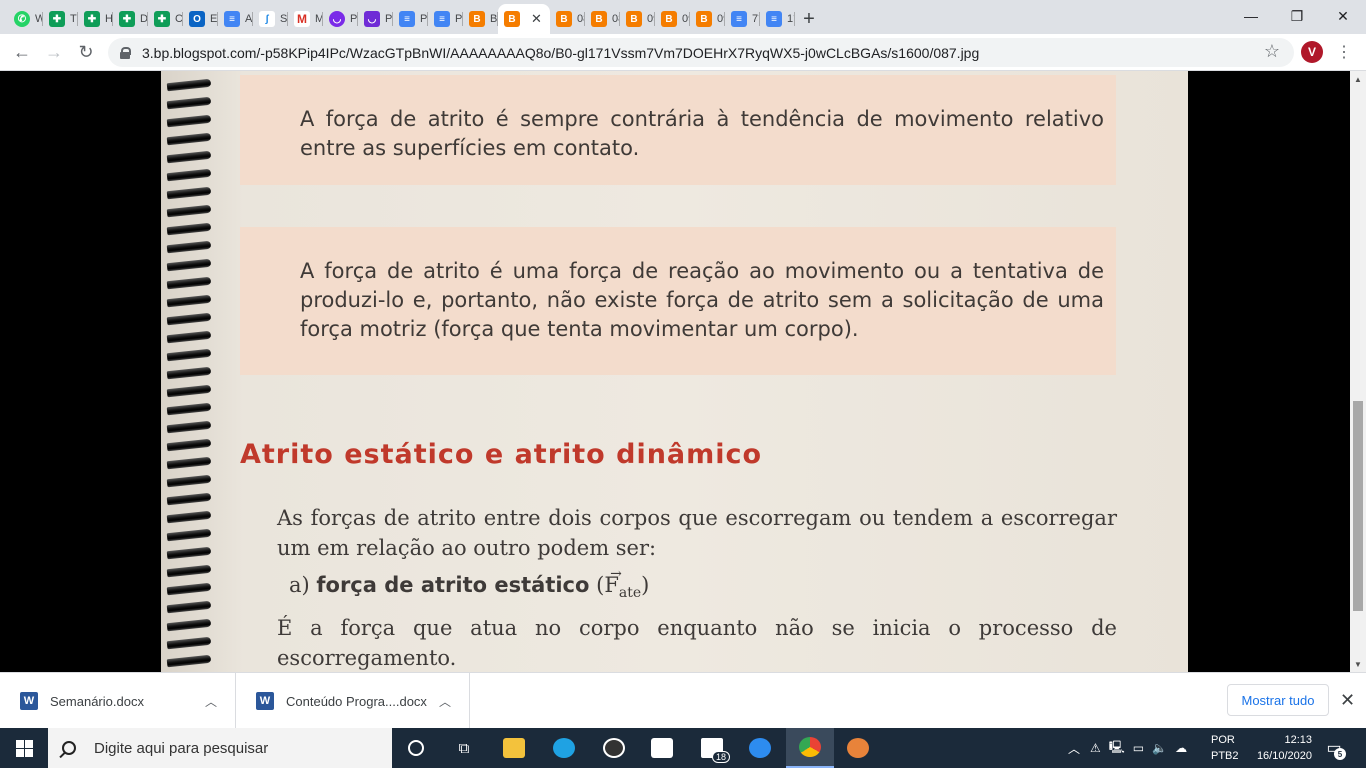  Describe the element at coordinates (777, 19) in the screenshot. I see `browser-tab: ≡ 1°` at that location.